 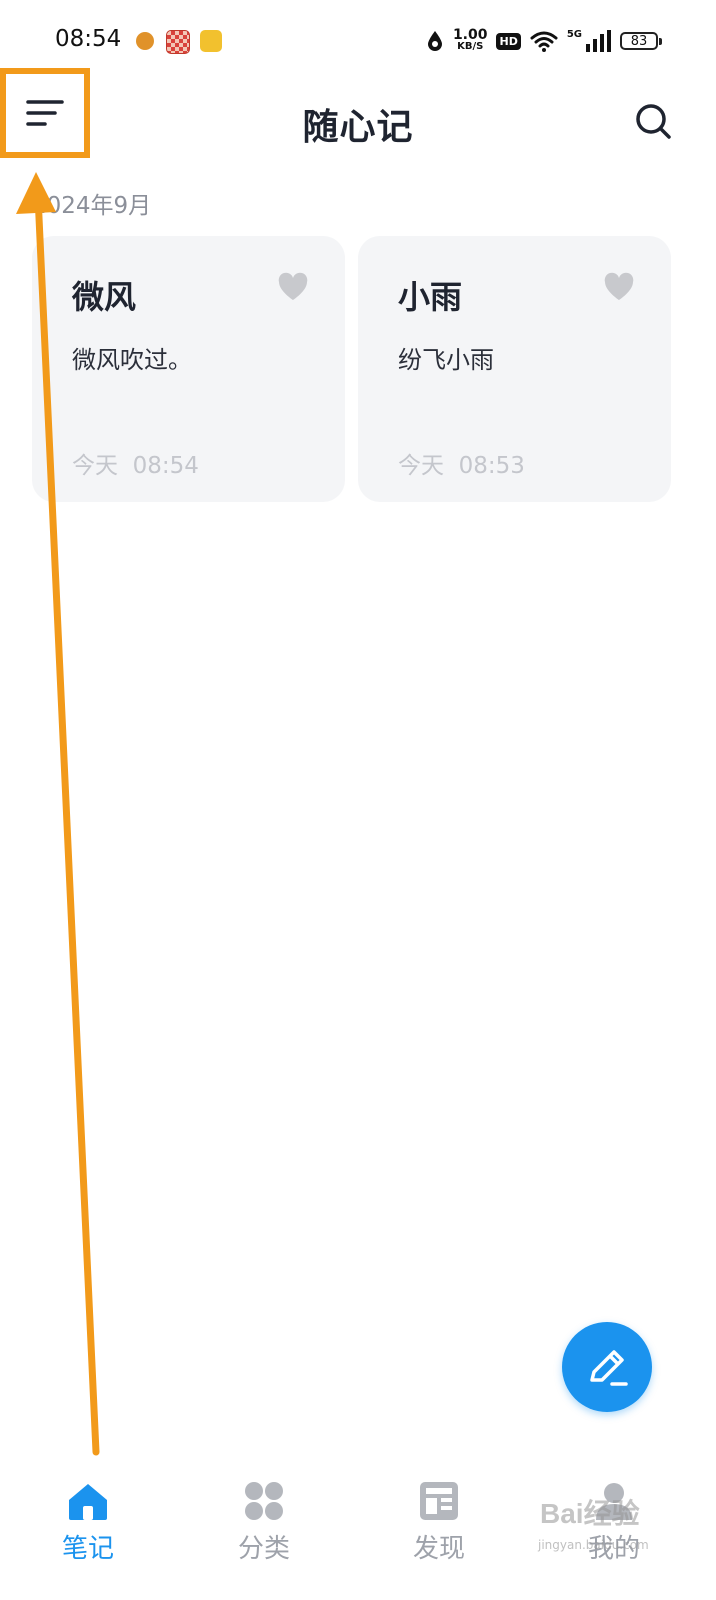 What do you see at coordinates (358, 40) in the screenshot?
I see `status-bar: 08:54 1.00 KB/S HD 5G 83` at bounding box center [358, 40].